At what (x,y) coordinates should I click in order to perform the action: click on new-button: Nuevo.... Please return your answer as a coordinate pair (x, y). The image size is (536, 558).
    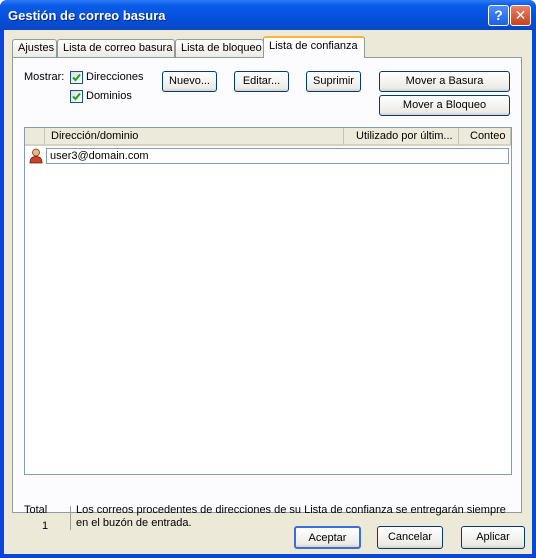
    Looking at the image, I should click on (189, 81).